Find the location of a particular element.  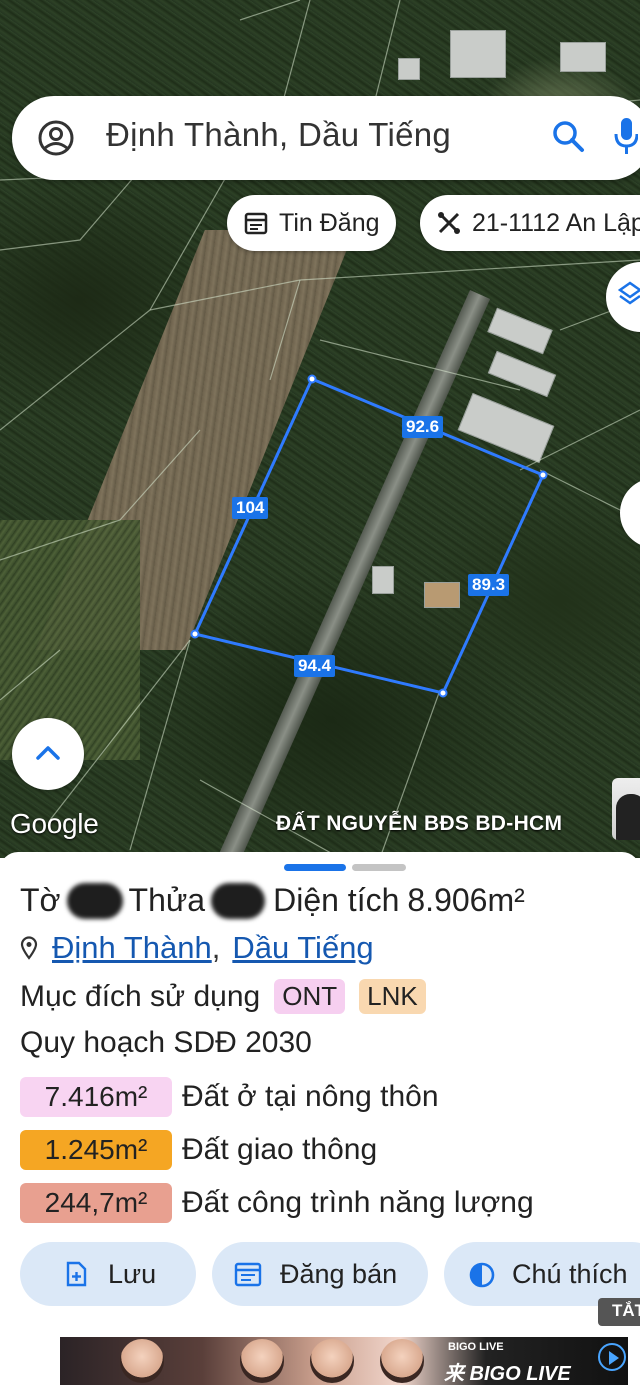

plan-area-badge: 244,7m² is located at coordinates (96, 1203).